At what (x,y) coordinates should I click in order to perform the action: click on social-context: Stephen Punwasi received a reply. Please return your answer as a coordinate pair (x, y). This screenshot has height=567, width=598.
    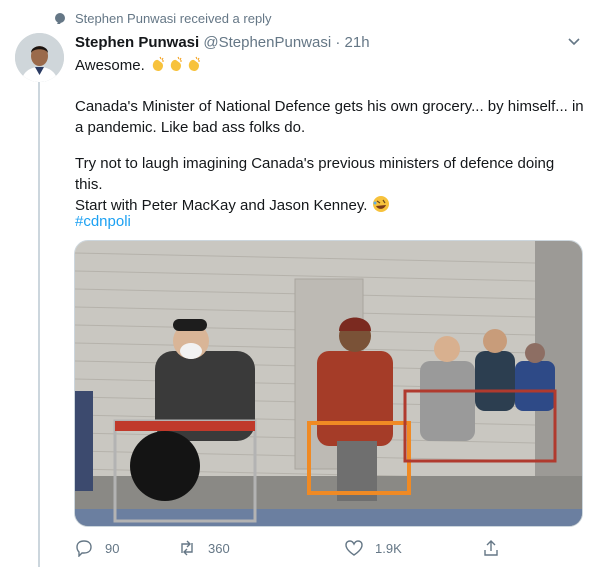
    Looking at the image, I should click on (299, 20).